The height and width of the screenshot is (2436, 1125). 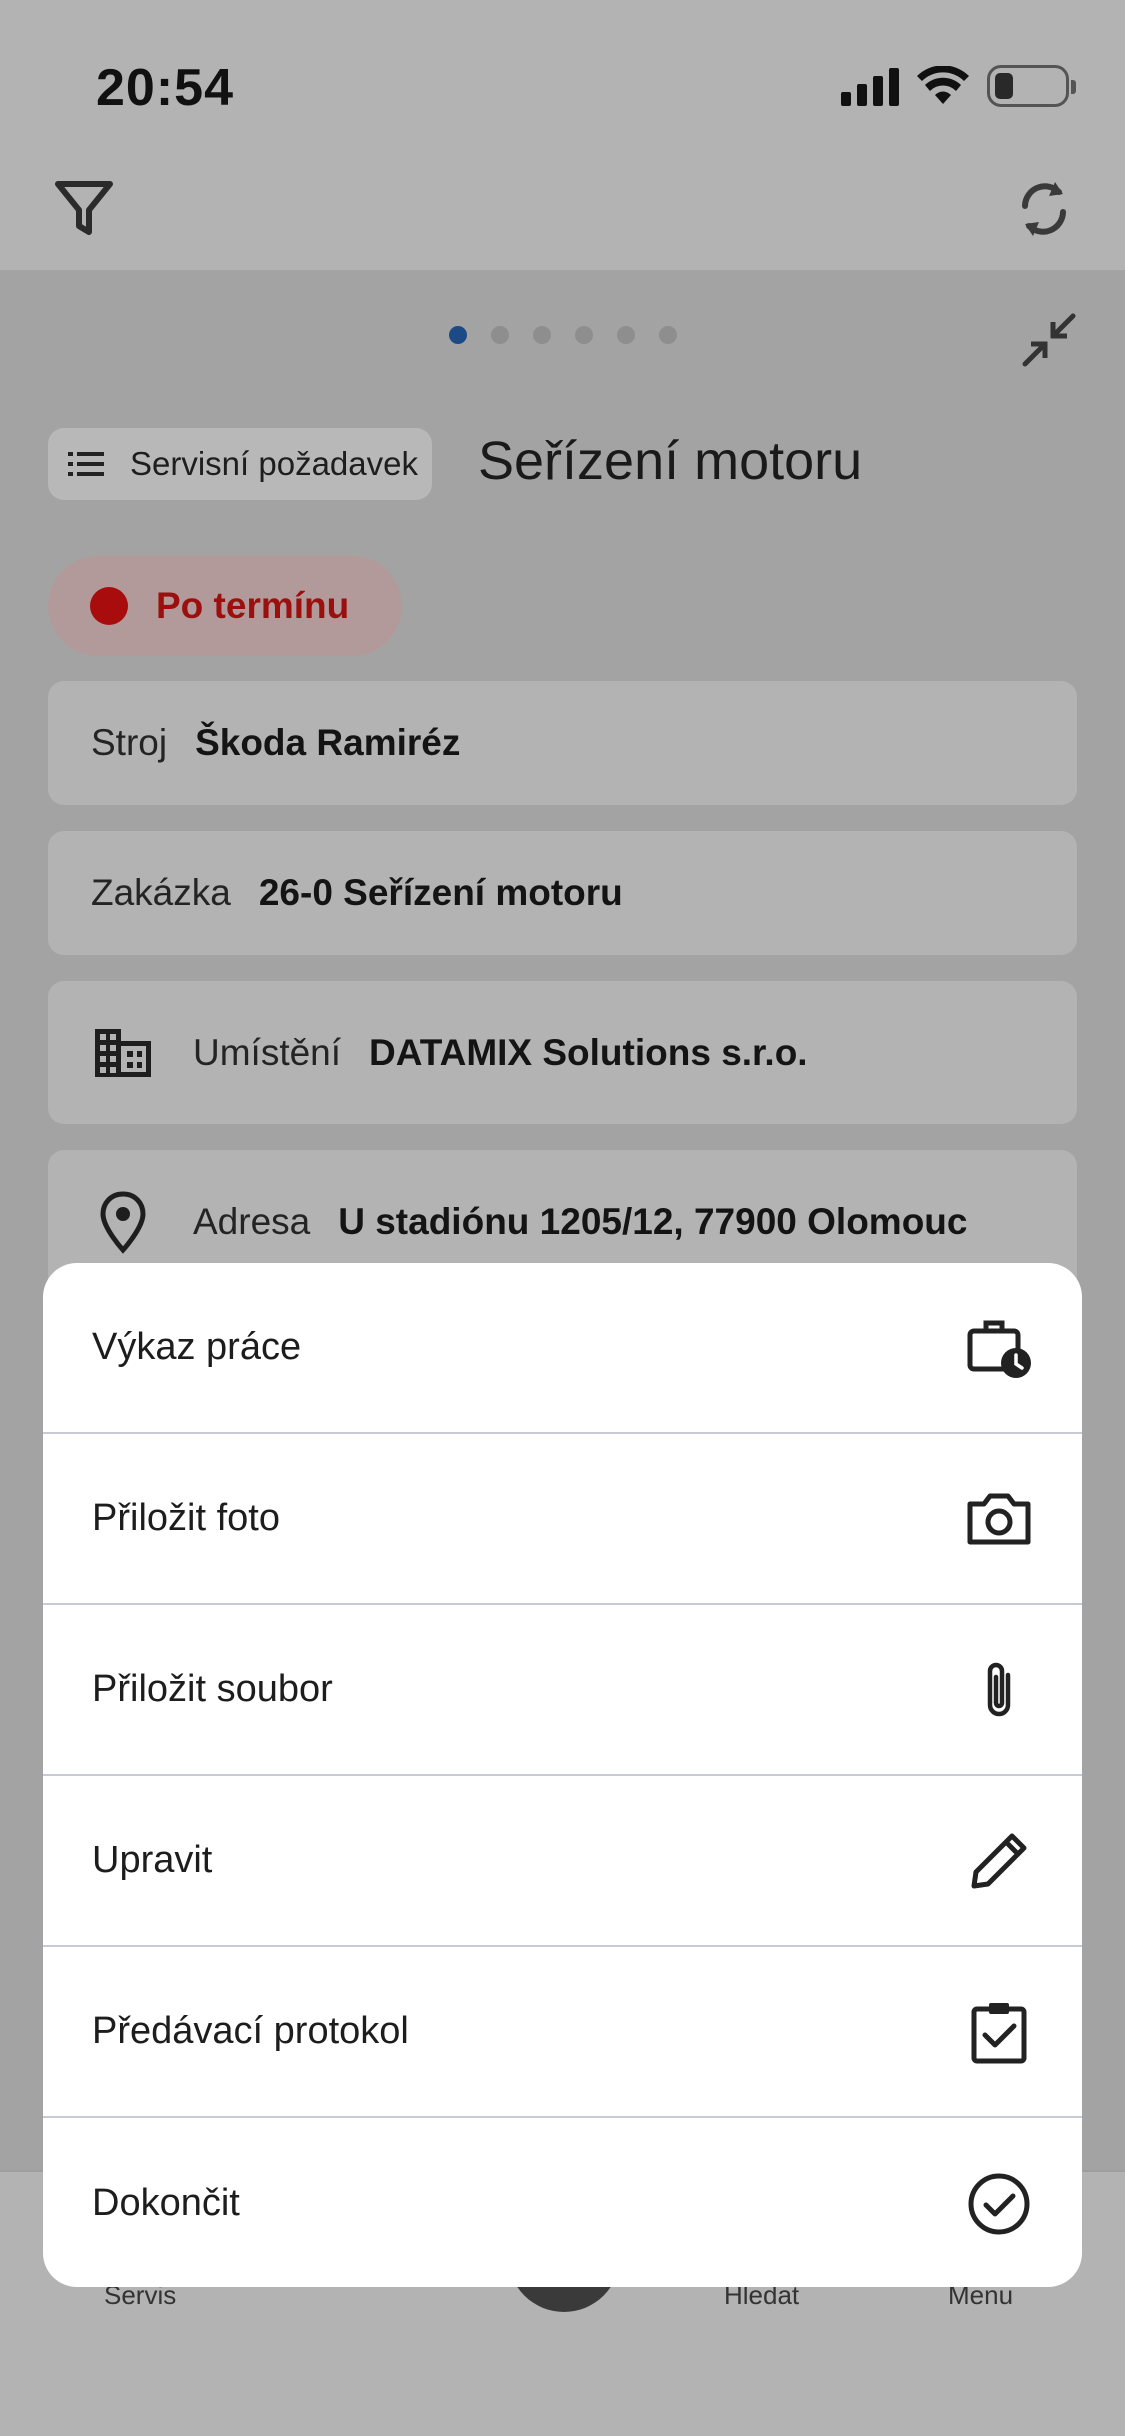 What do you see at coordinates (197, 1347) in the screenshot?
I see `action-label: Výkaz práce` at bounding box center [197, 1347].